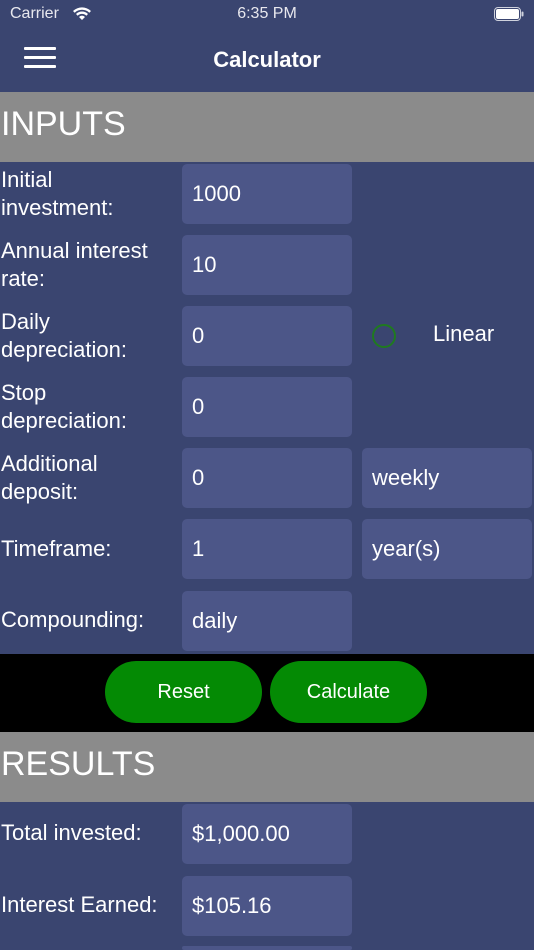  Describe the element at coordinates (267, 767) in the screenshot. I see `results-section-header: RESULTS` at that location.